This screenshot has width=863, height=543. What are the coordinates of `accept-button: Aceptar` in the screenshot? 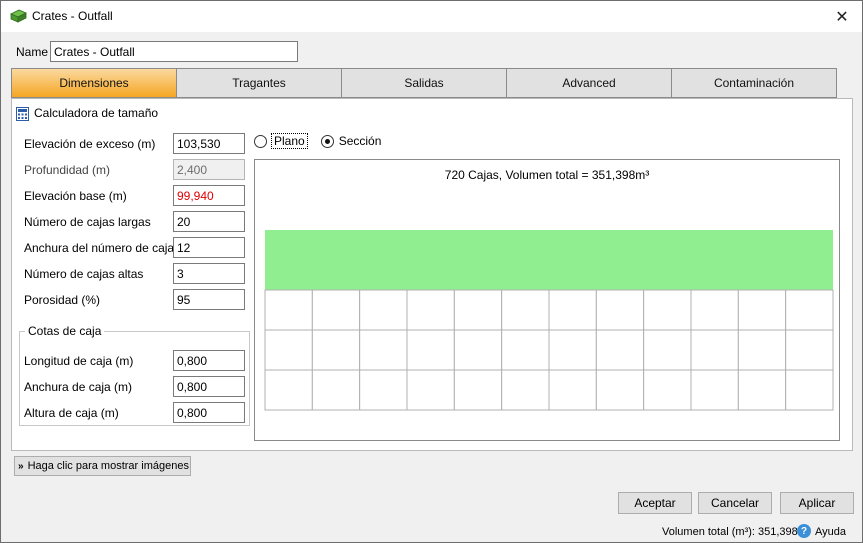 It's located at (655, 503).